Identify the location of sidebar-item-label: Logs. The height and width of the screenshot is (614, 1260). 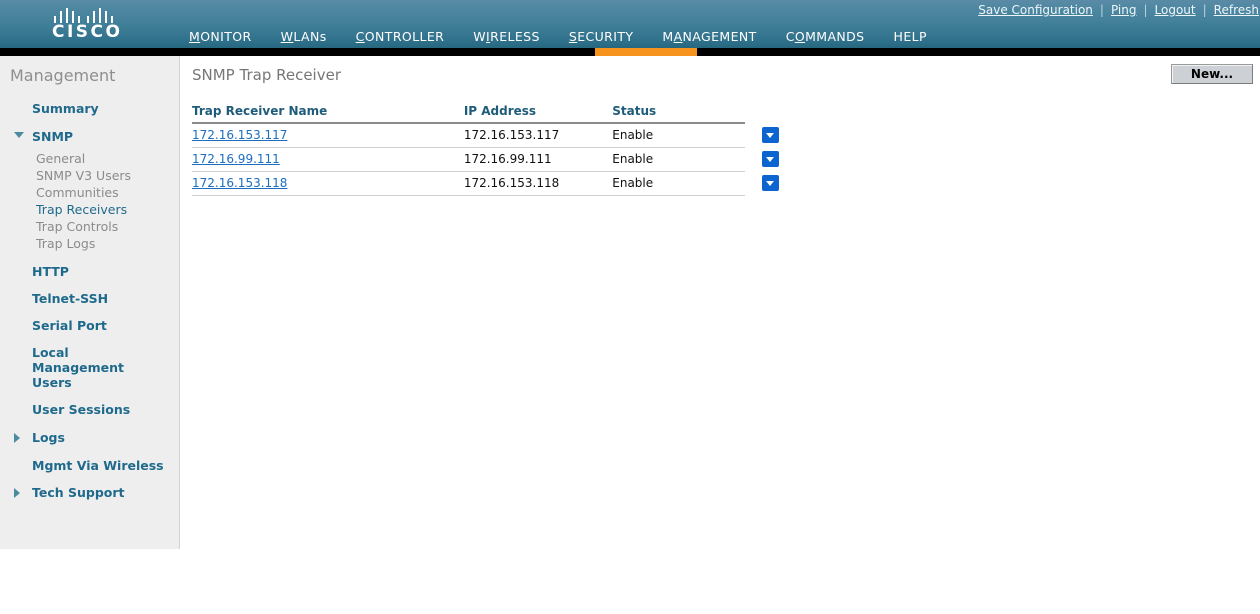
(48, 437).